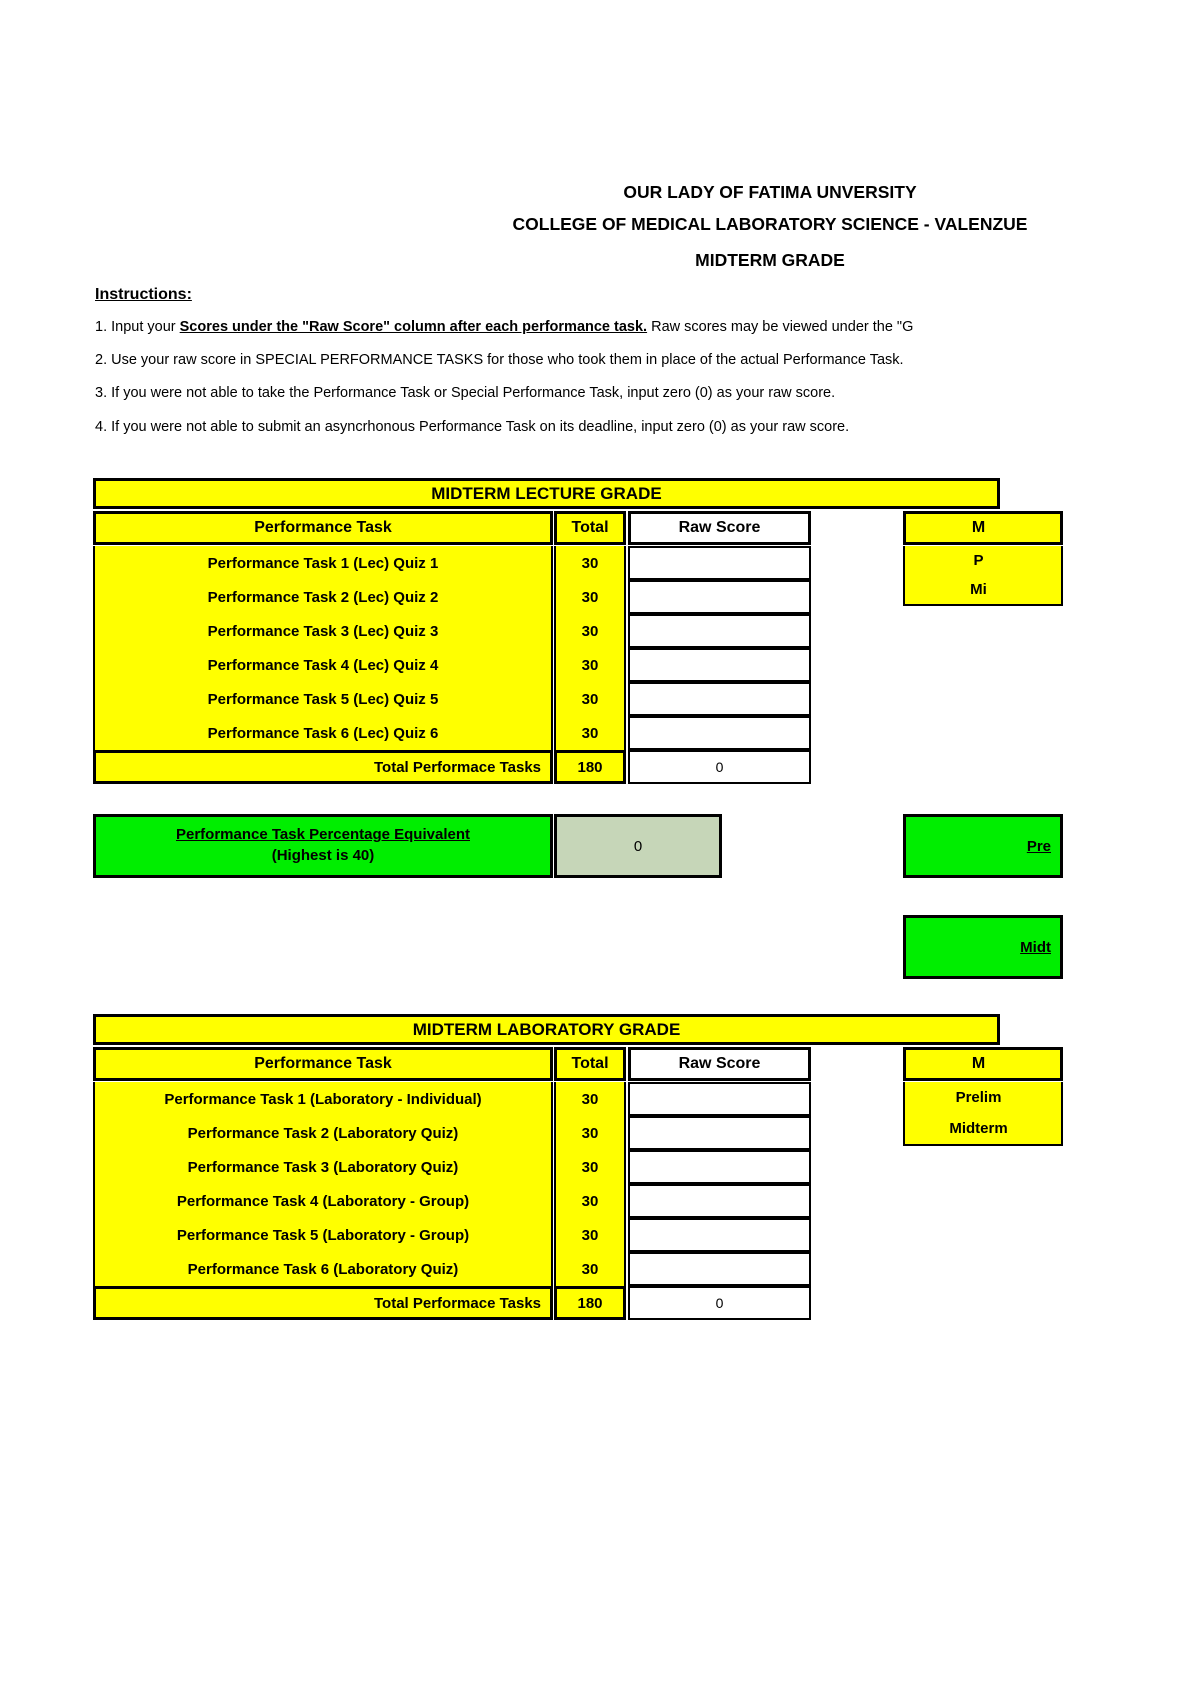  What do you see at coordinates (323, 855) in the screenshot?
I see `percentage-label-line2: (Highest is 40)` at bounding box center [323, 855].